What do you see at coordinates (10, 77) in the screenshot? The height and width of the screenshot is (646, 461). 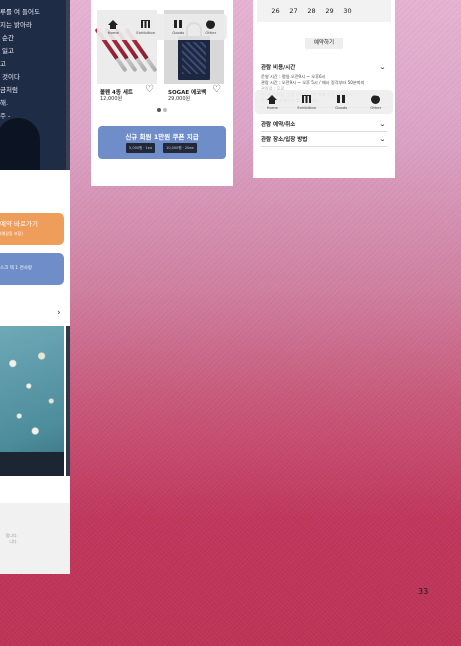 I see `hero-line: 을 것이다` at bounding box center [10, 77].